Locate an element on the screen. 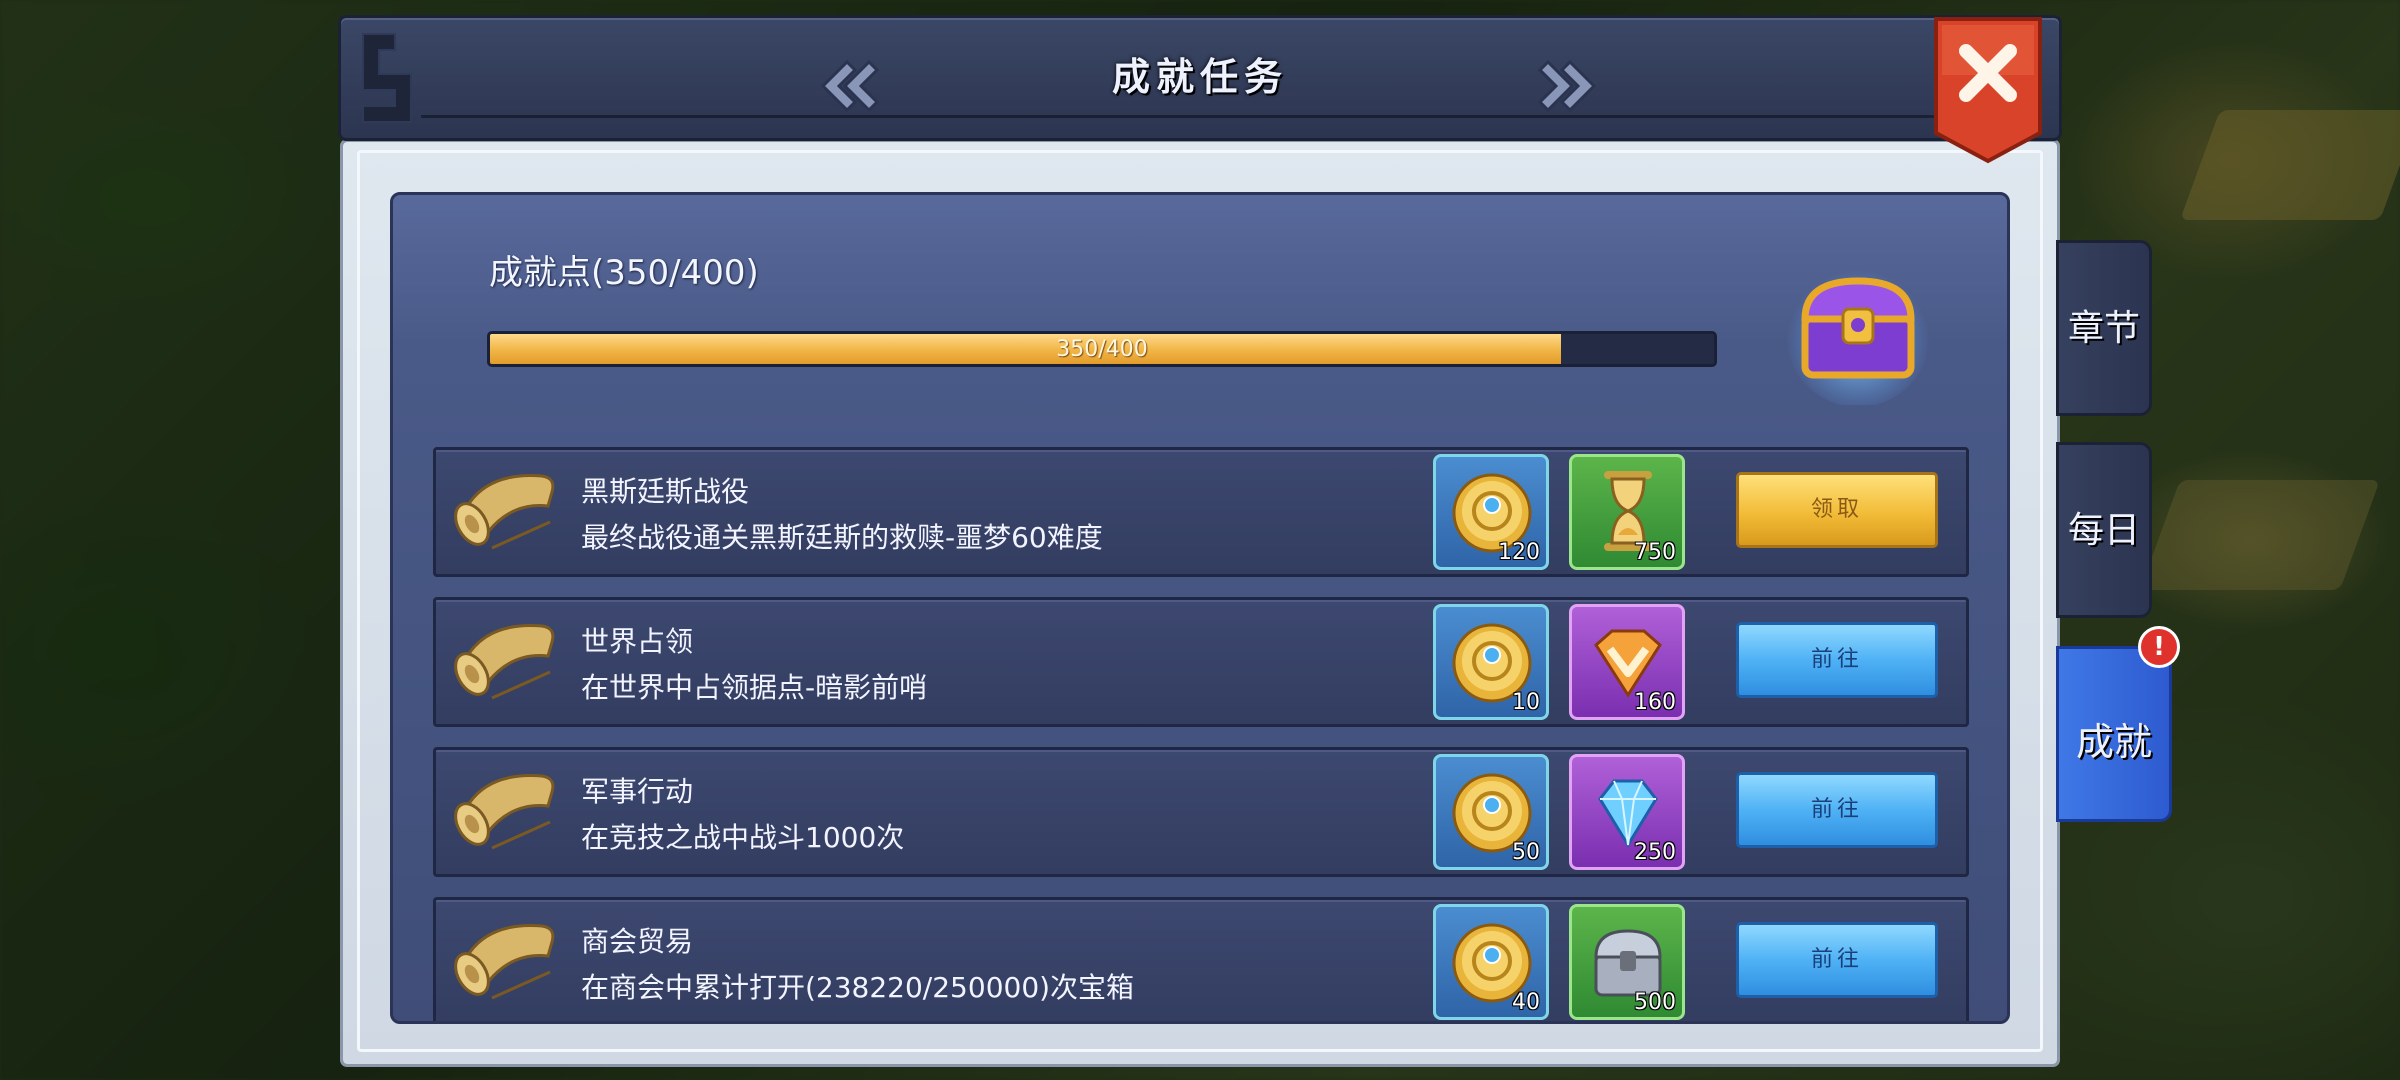 The image size is (2400, 1080). task-title: 世界占领 is located at coordinates (637, 641).